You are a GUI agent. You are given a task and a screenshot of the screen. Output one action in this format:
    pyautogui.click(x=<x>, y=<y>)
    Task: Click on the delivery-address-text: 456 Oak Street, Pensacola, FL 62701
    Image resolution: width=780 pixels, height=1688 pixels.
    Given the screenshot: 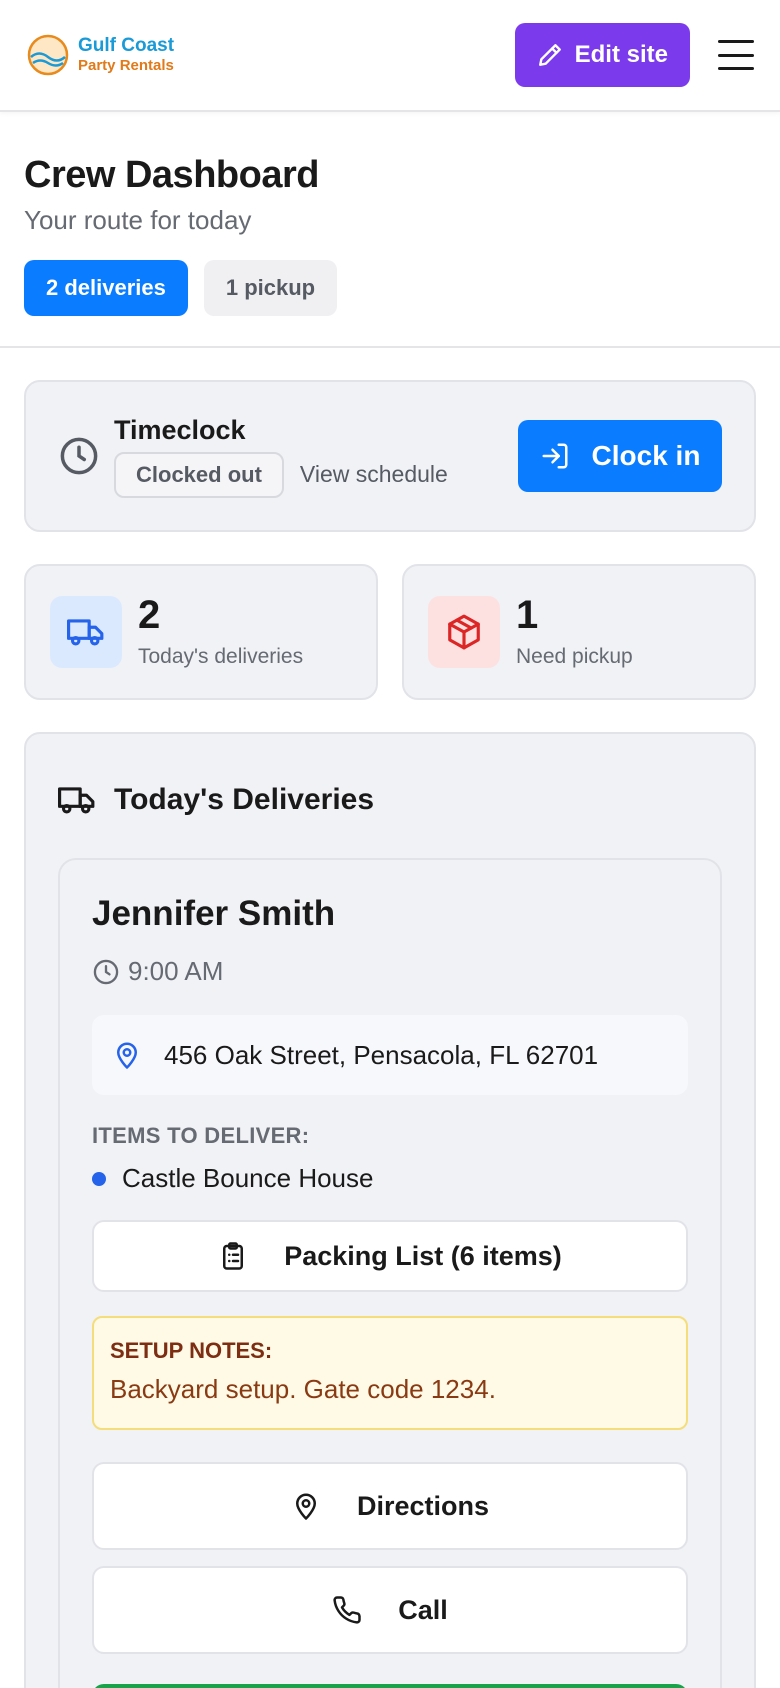 What is the action you would take?
    pyautogui.click(x=381, y=1054)
    